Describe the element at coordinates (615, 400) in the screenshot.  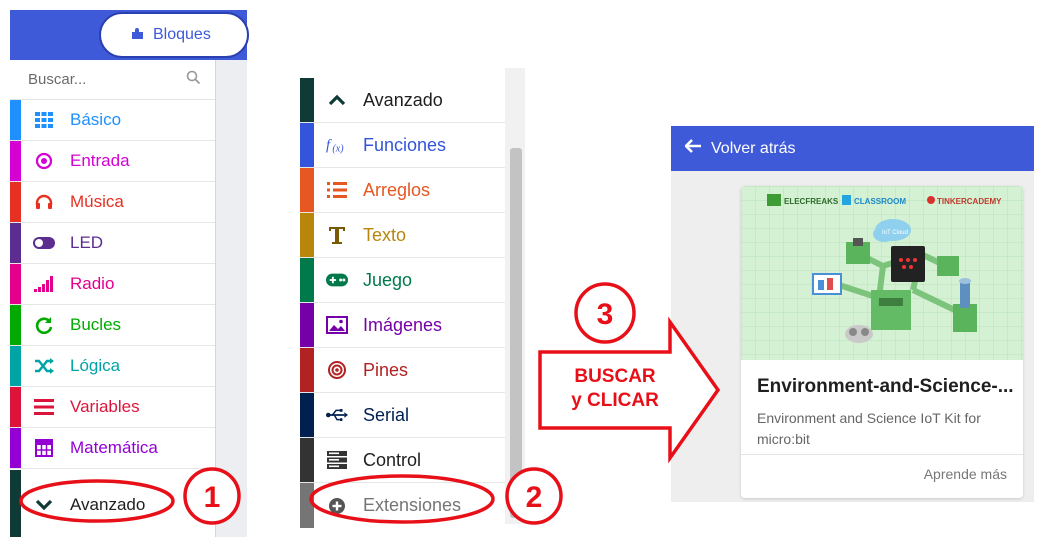
I see `instruction-line2: y CLICAR` at that location.